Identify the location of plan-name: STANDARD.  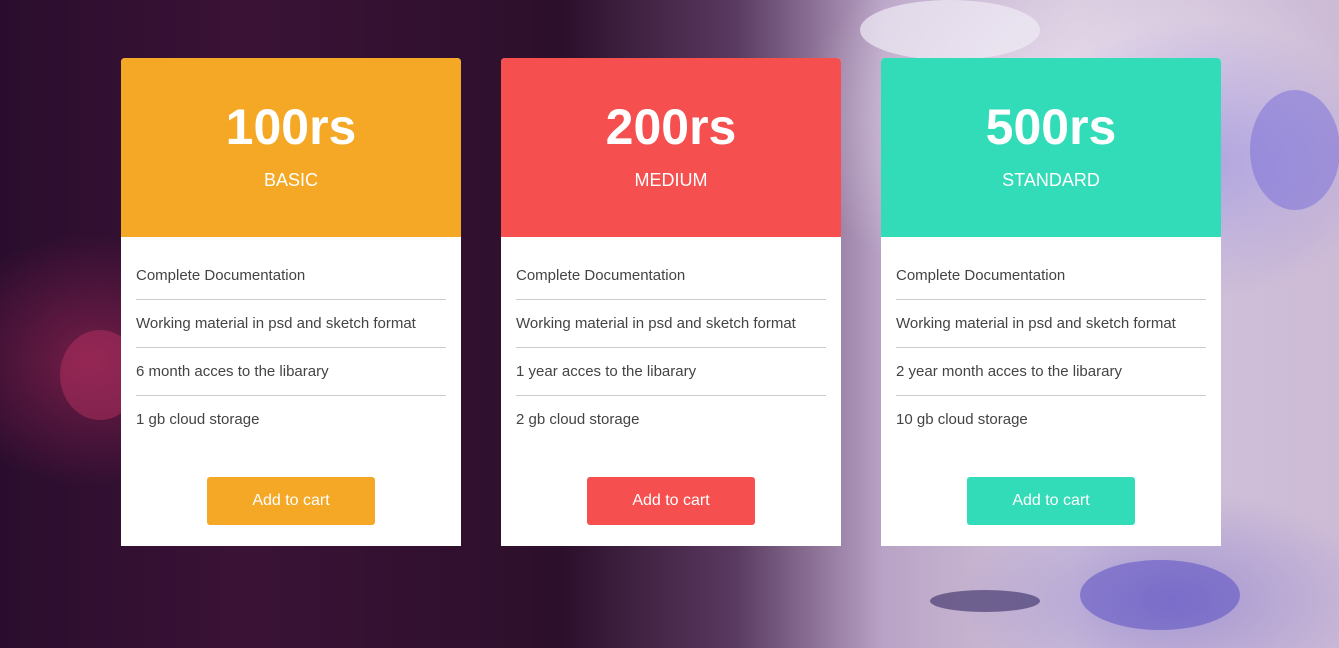
(1051, 180).